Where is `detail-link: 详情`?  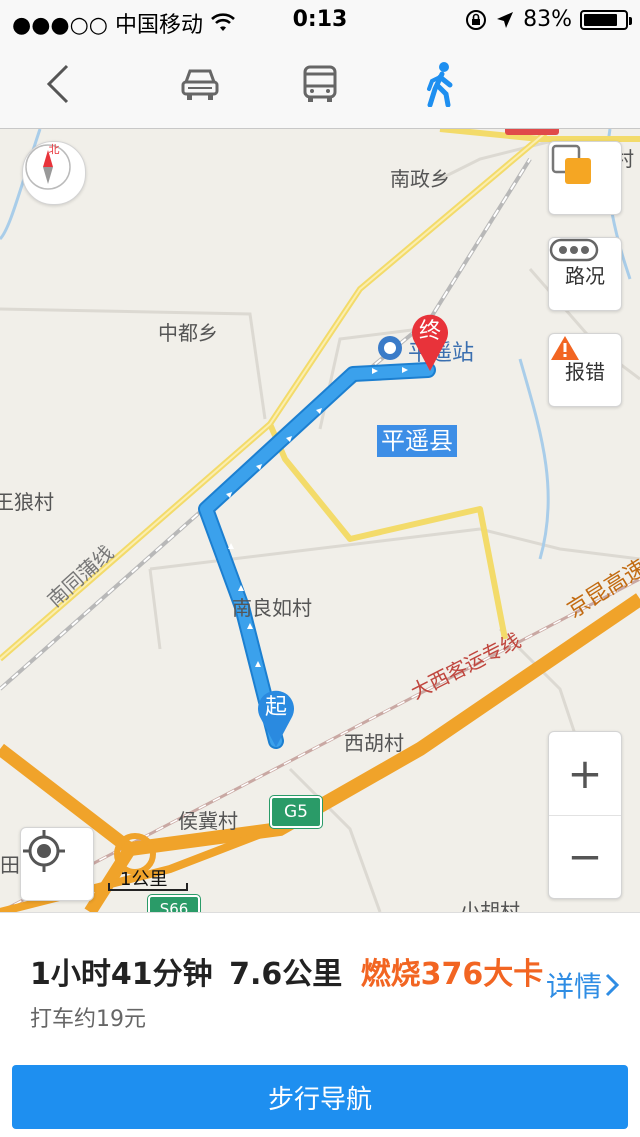 detail-link: 详情 is located at coordinates (583, 985).